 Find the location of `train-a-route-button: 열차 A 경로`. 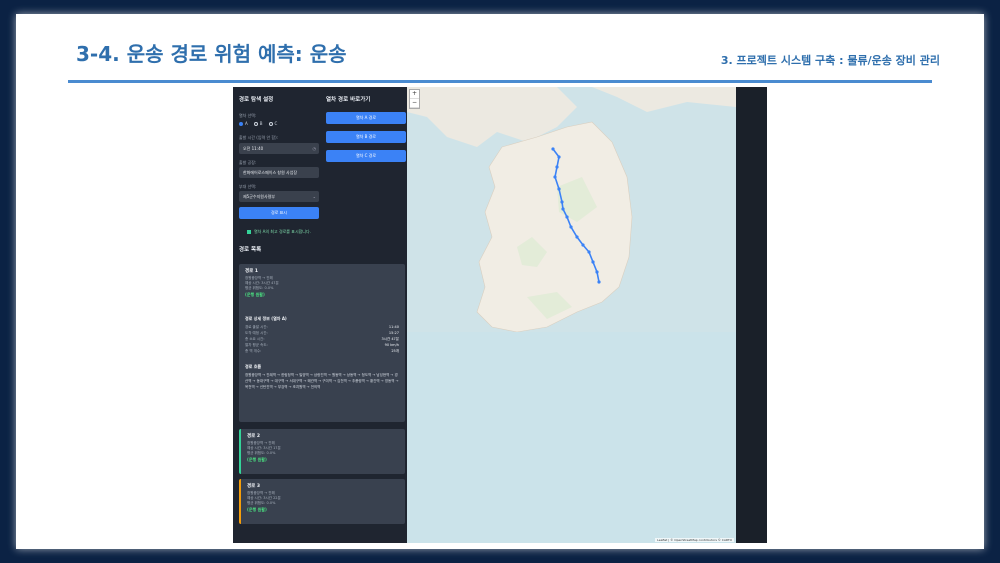

train-a-route-button: 열차 A 경로 is located at coordinates (366, 118).